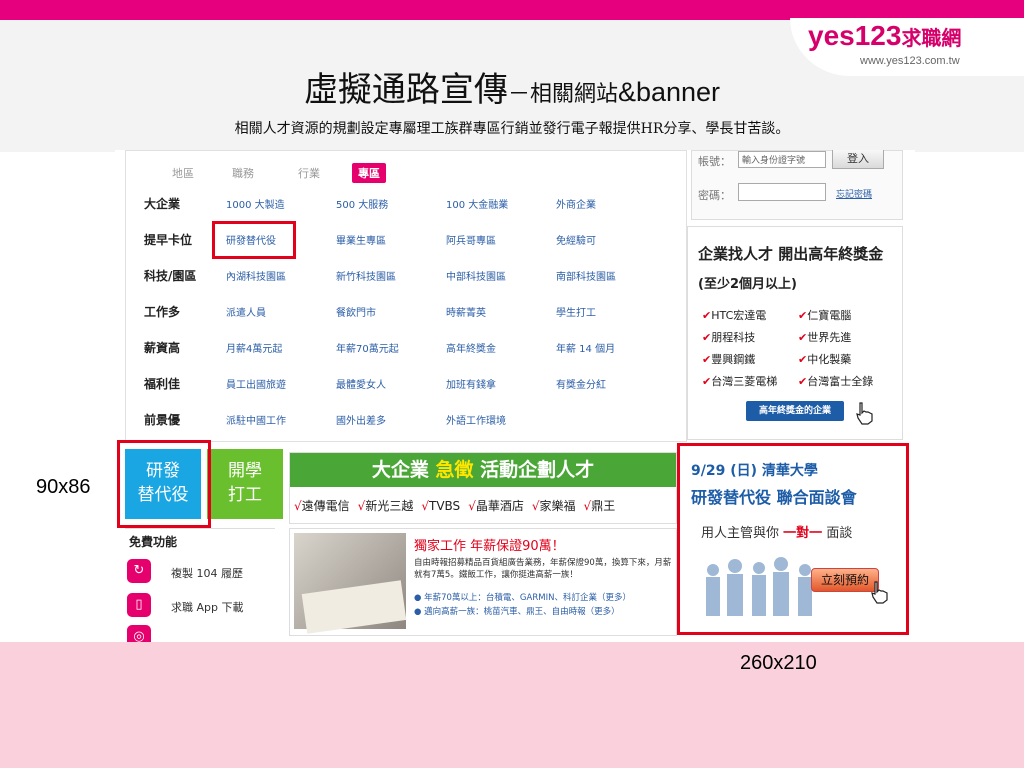 The width and height of the screenshot is (1024, 768). Describe the element at coordinates (581, 383) in the screenshot. I see `category-link: 有獎金分紅` at that location.